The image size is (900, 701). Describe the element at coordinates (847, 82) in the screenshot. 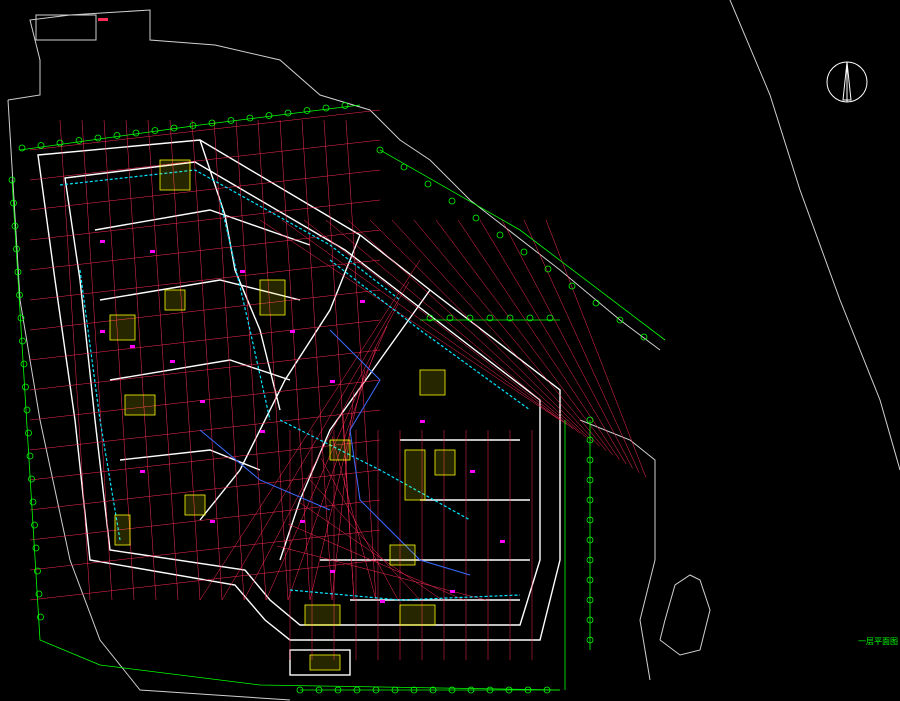

I see `north-arrow-icon` at that location.